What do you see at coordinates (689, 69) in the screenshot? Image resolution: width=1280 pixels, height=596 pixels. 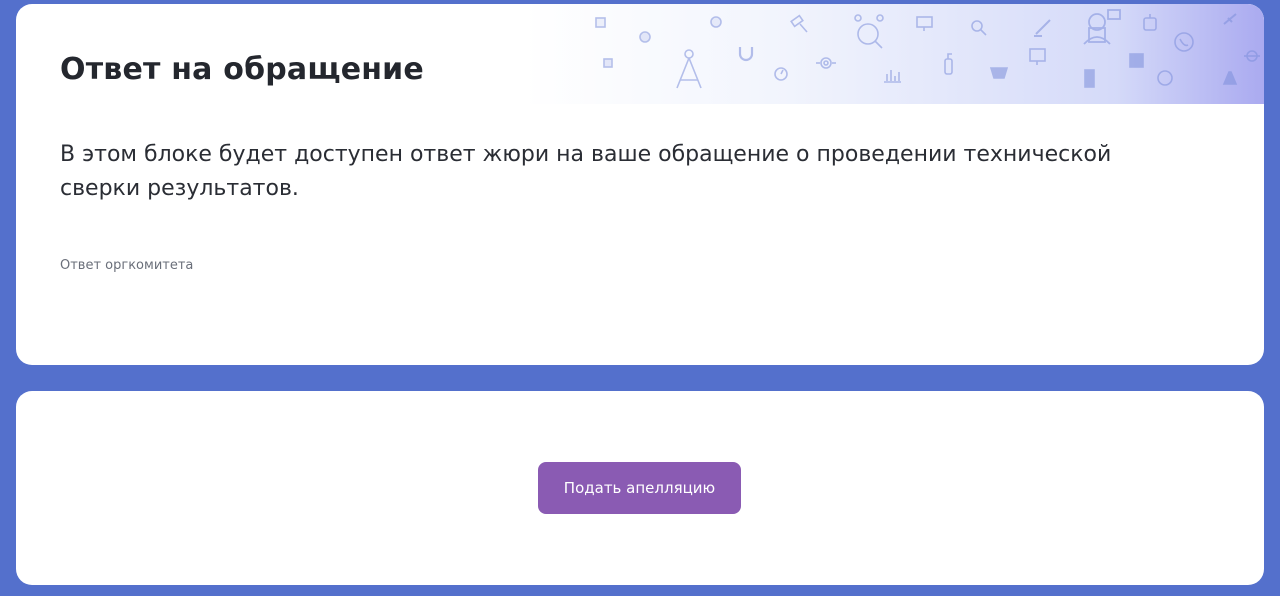 I see `compass-icon` at bounding box center [689, 69].